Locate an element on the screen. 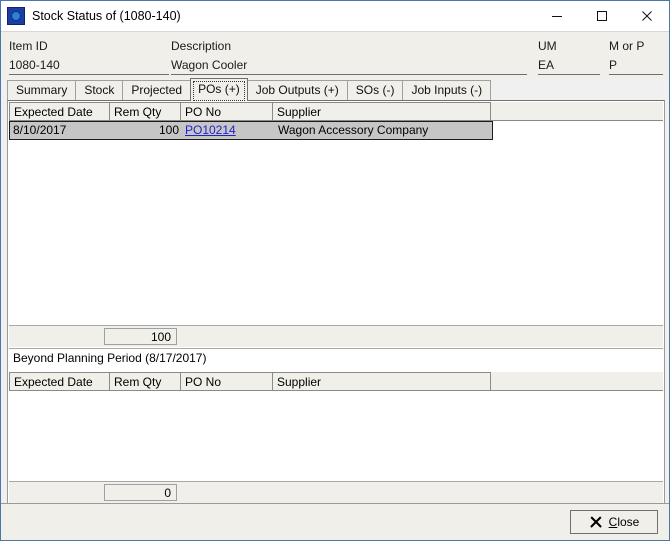 The height and width of the screenshot is (541, 670). item-id-value: 1080-140 is located at coordinates (89, 66).